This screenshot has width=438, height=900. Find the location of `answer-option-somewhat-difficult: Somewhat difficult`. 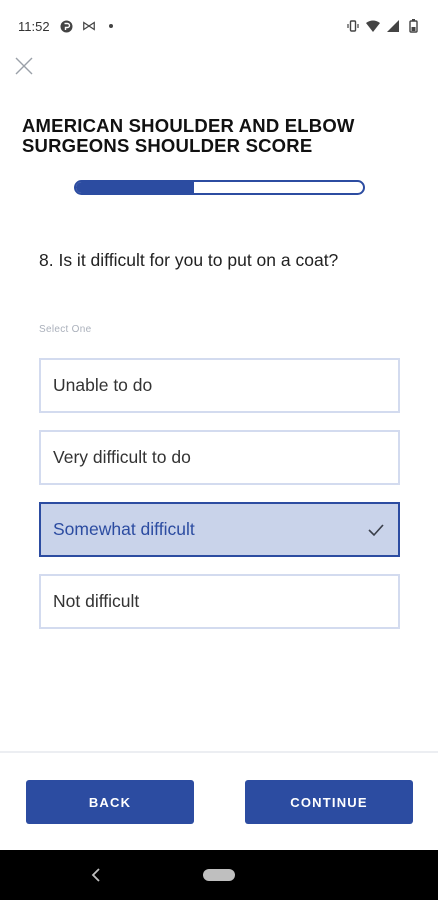

answer-option-somewhat-difficult: Somewhat difficult is located at coordinates (219, 529).